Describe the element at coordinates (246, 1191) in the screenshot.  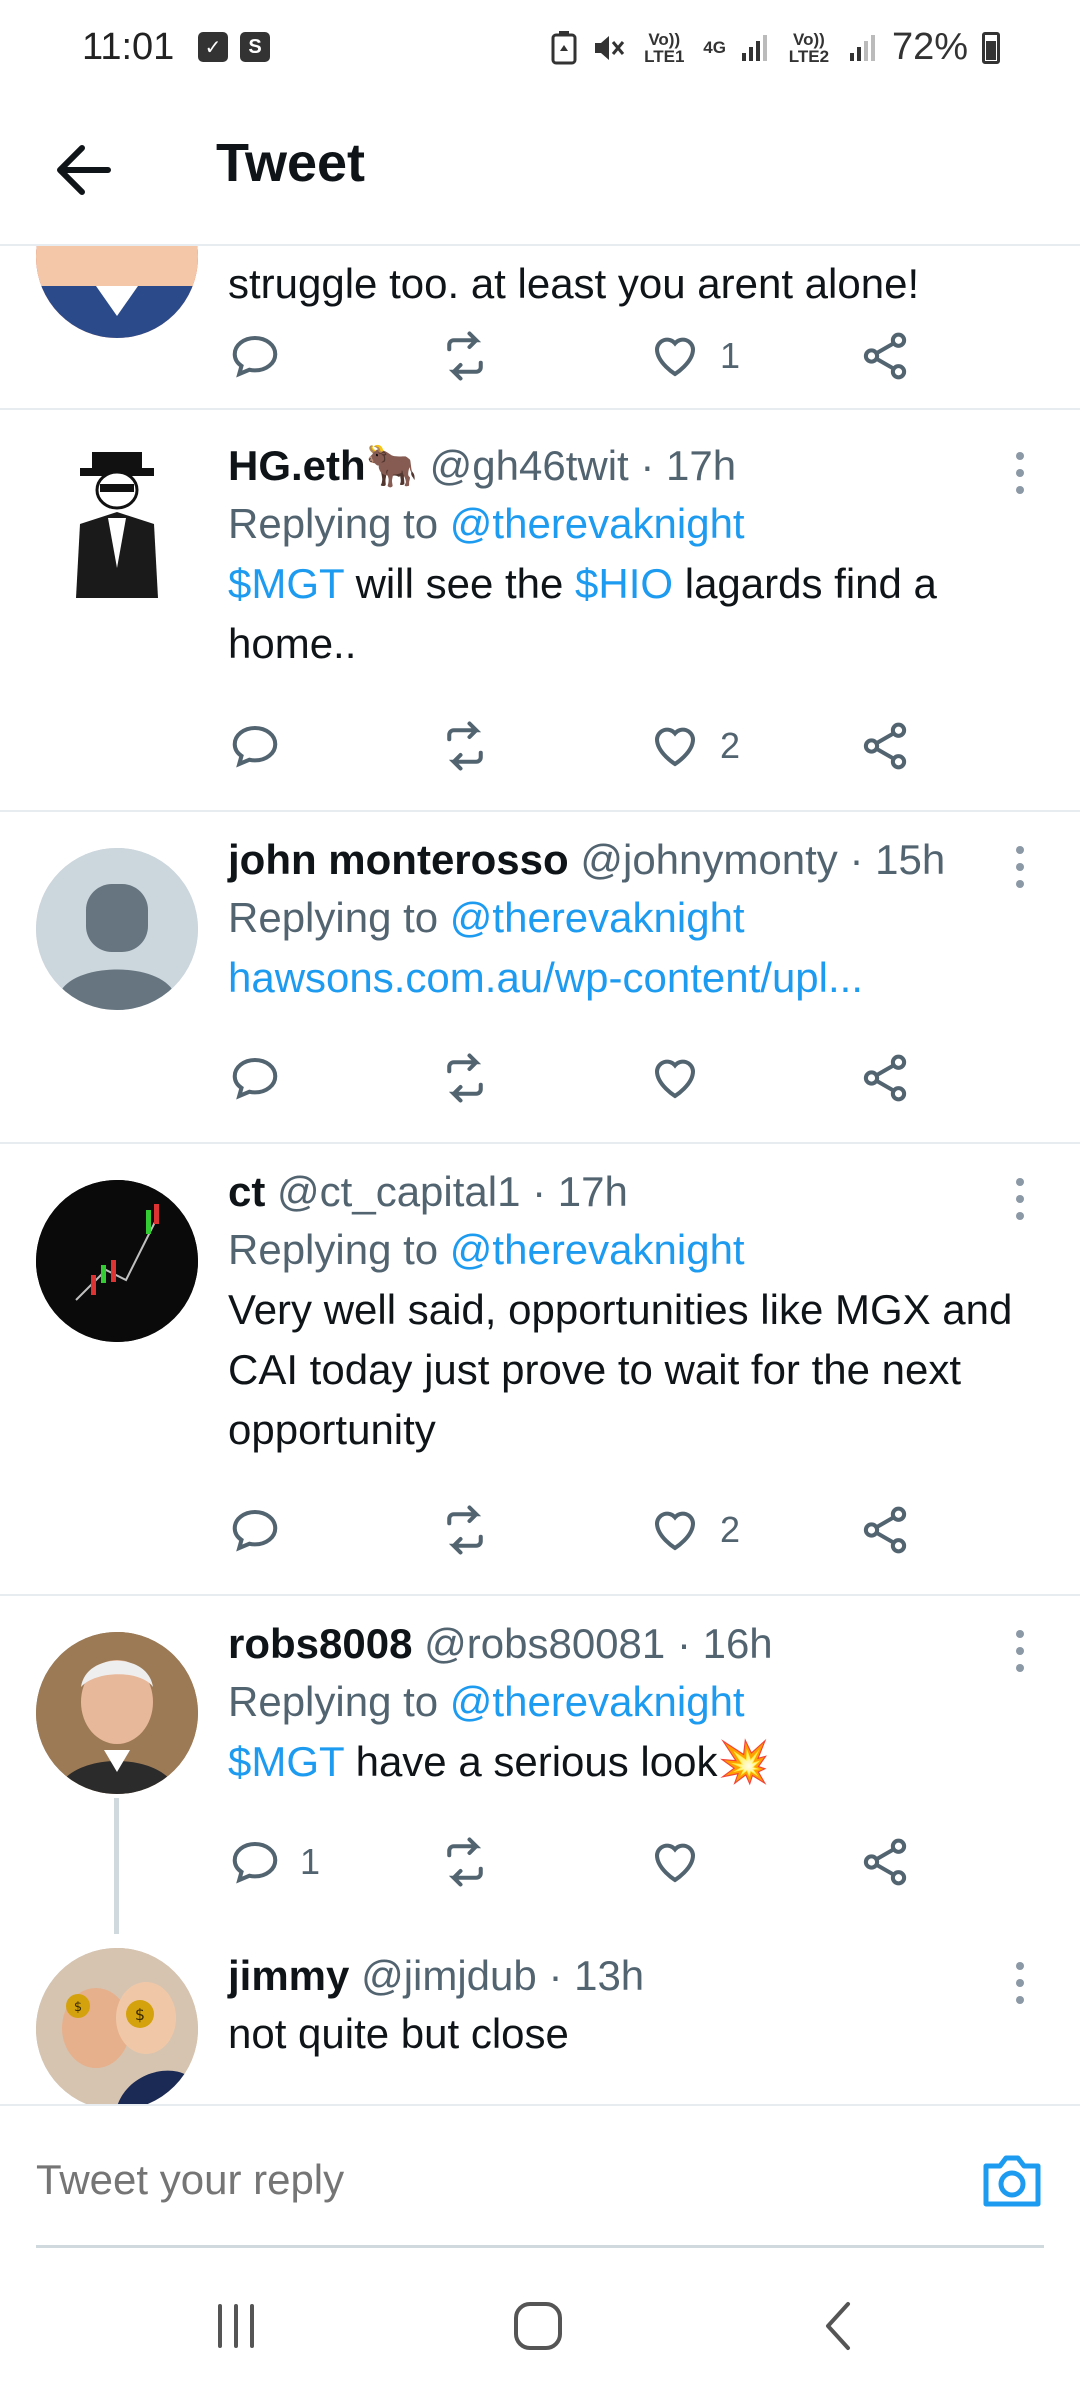
I see `author-name: ct` at that location.